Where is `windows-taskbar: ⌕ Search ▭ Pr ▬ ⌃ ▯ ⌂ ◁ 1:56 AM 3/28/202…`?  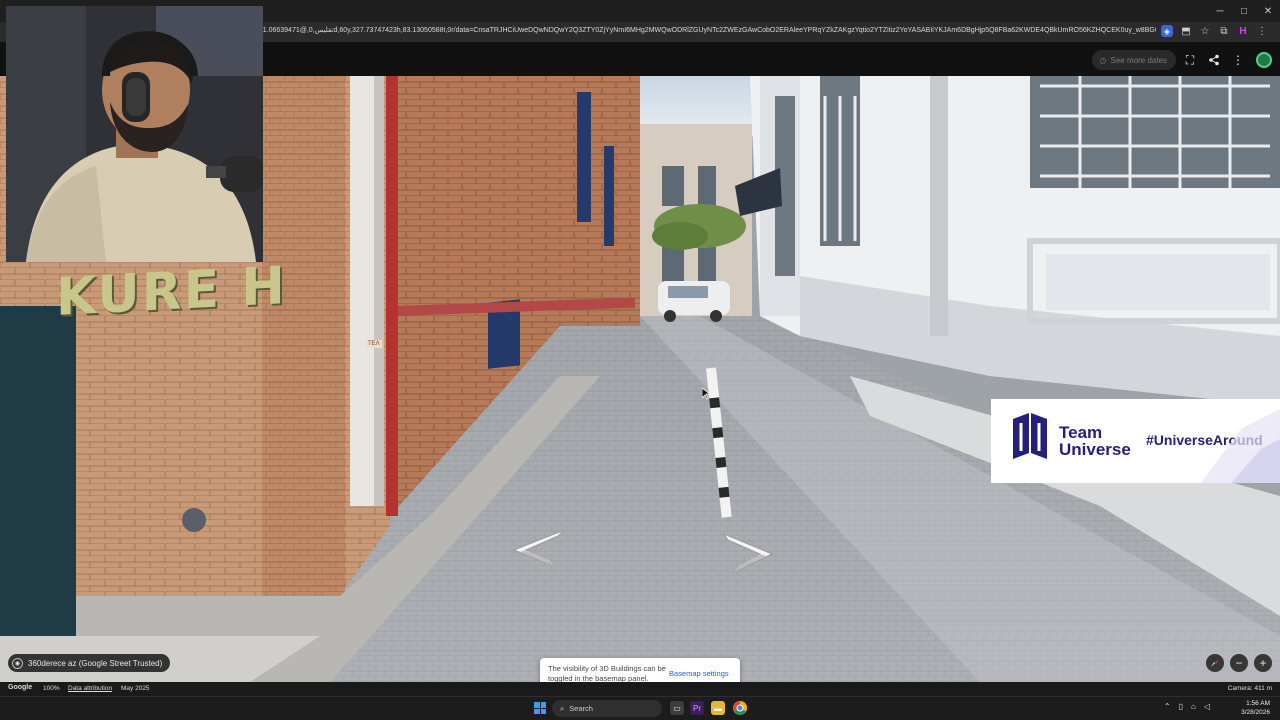 windows-taskbar: ⌕ Search ▭ Pr ▬ ⌃ ▯ ⌂ ◁ 1:56 AM 3/28/202… is located at coordinates (640, 708).